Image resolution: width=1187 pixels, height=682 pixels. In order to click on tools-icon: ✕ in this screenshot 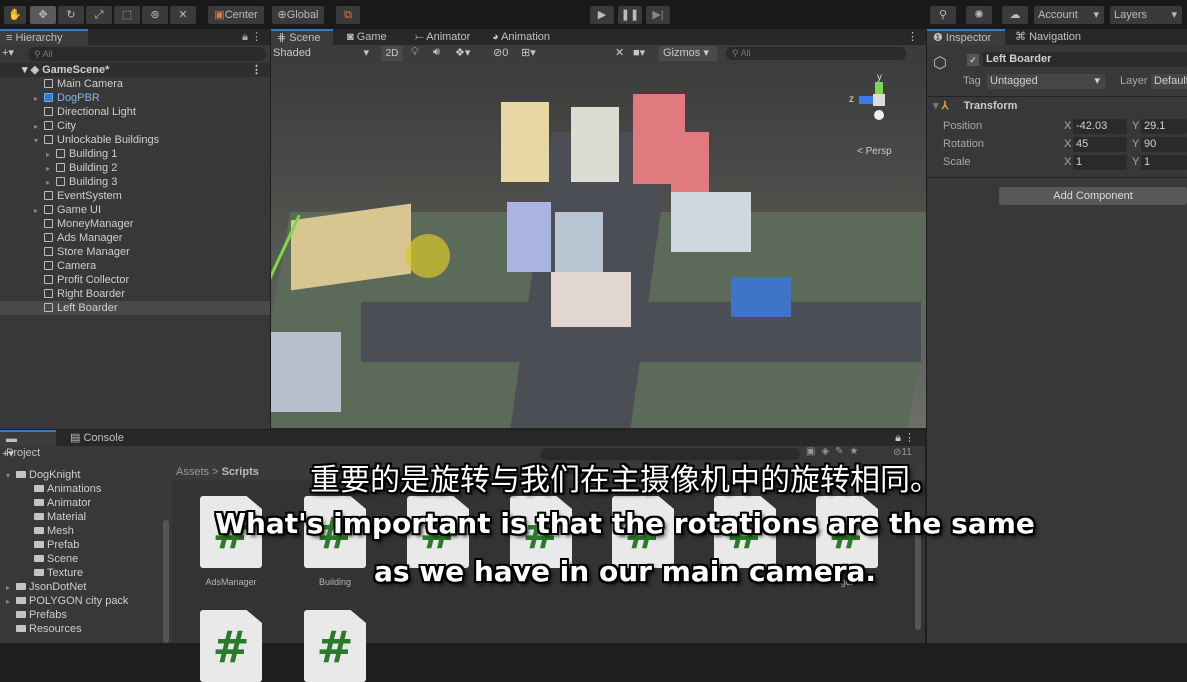, I will do `click(619, 52)`.